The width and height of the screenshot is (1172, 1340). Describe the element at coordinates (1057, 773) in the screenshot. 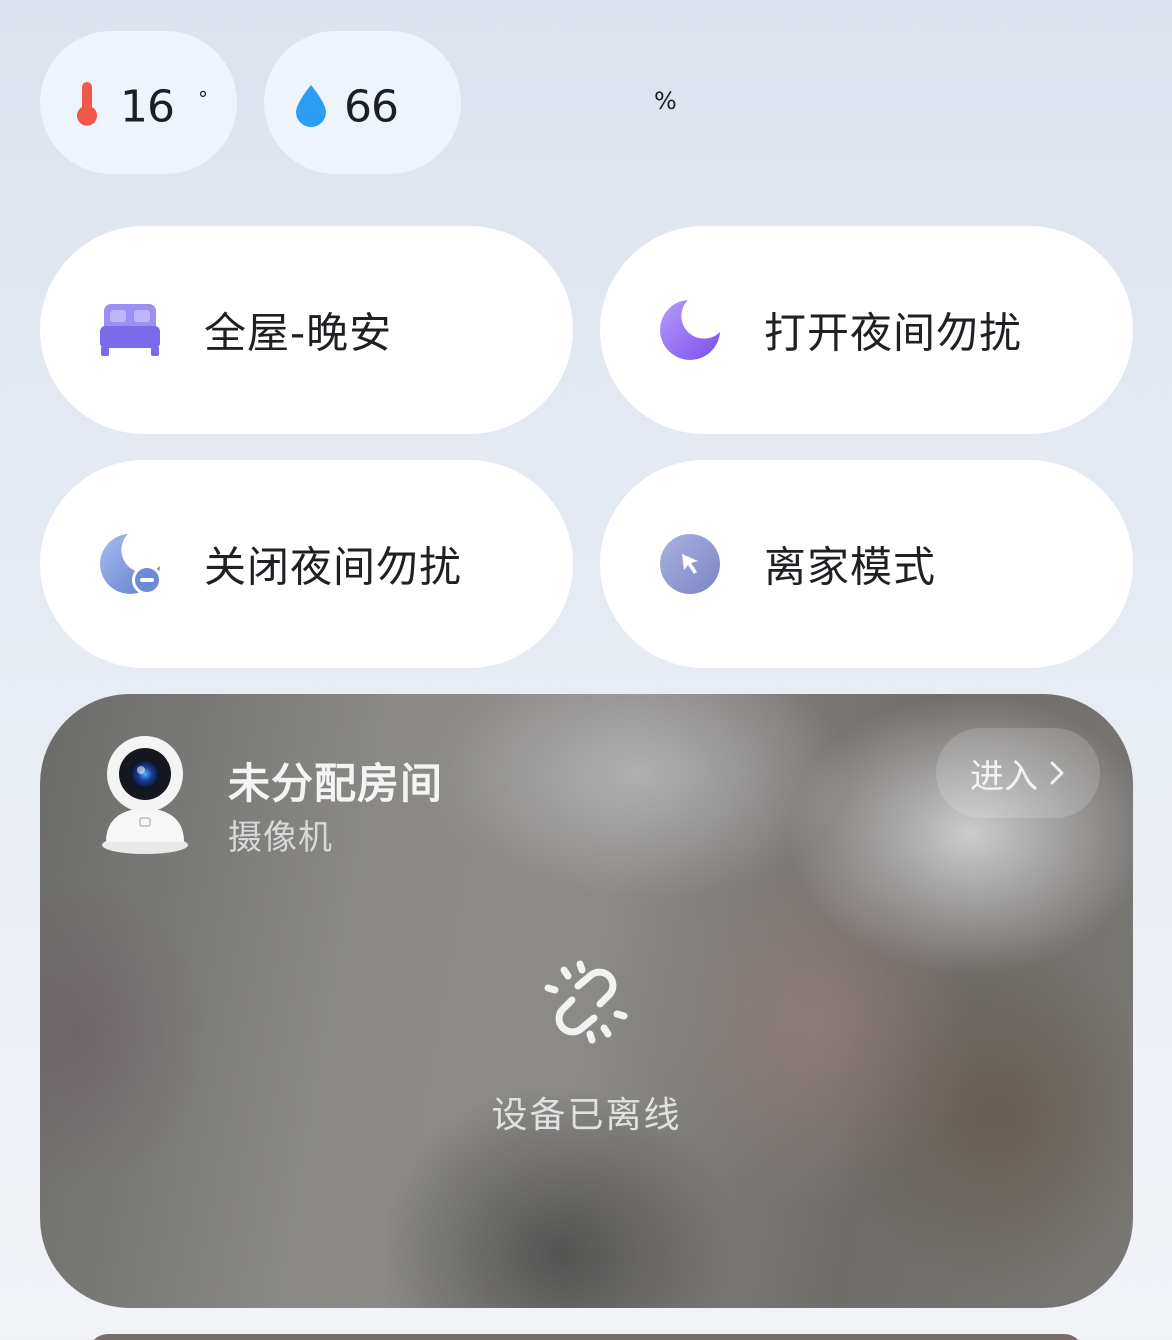

I see `chevron-right-icon` at that location.